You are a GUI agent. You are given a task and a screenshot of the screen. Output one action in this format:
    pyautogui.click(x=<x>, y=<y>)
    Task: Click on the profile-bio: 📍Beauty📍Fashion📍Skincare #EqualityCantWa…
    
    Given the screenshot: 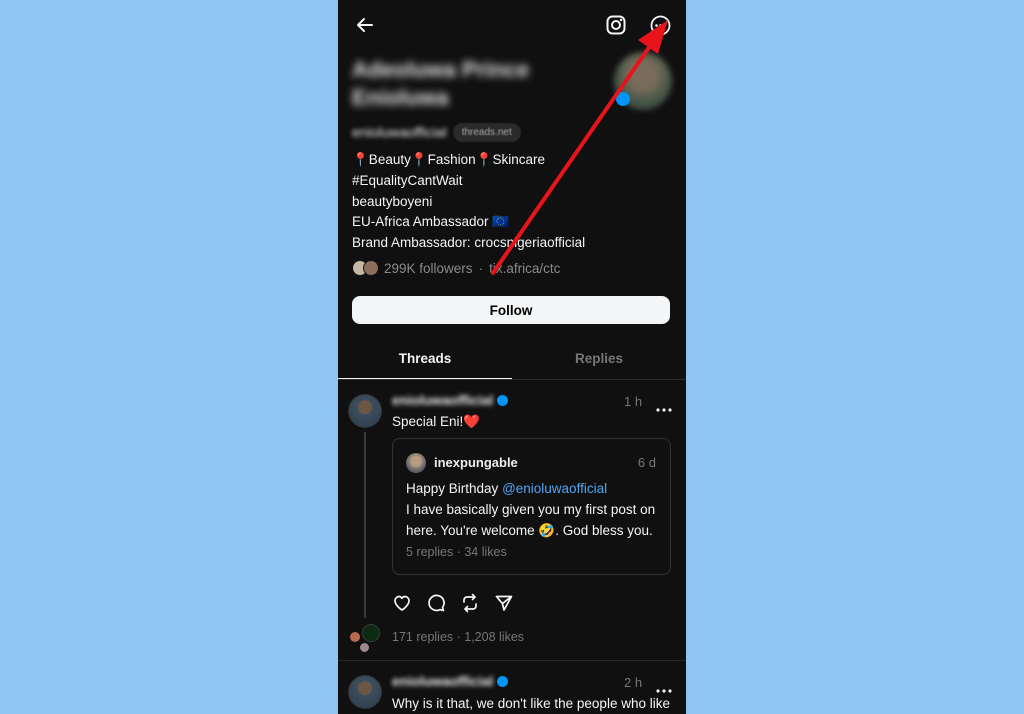 What is the action you would take?
    pyautogui.click(x=512, y=202)
    